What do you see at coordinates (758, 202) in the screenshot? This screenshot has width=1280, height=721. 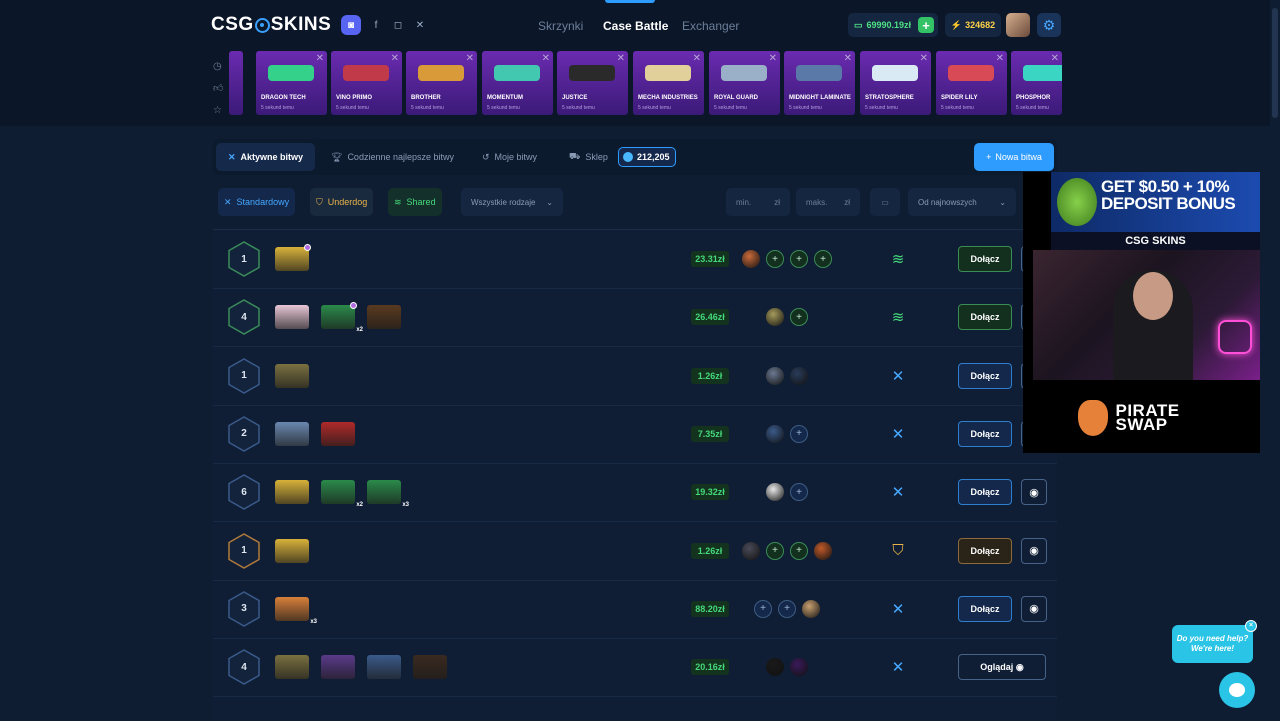 I see `min-price-input: min. zł` at bounding box center [758, 202].